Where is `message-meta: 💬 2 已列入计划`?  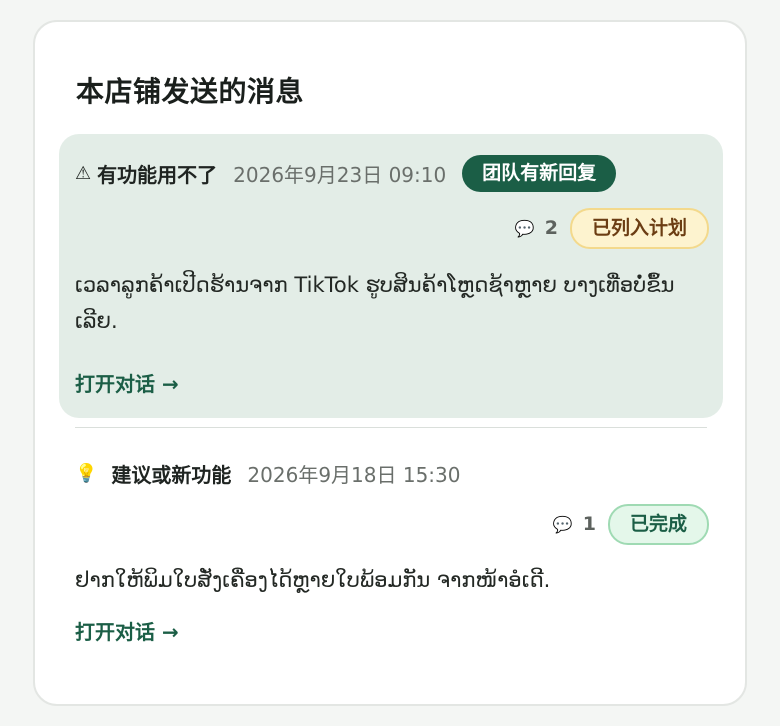 message-meta: 💬 2 已列入计划 is located at coordinates (611, 228).